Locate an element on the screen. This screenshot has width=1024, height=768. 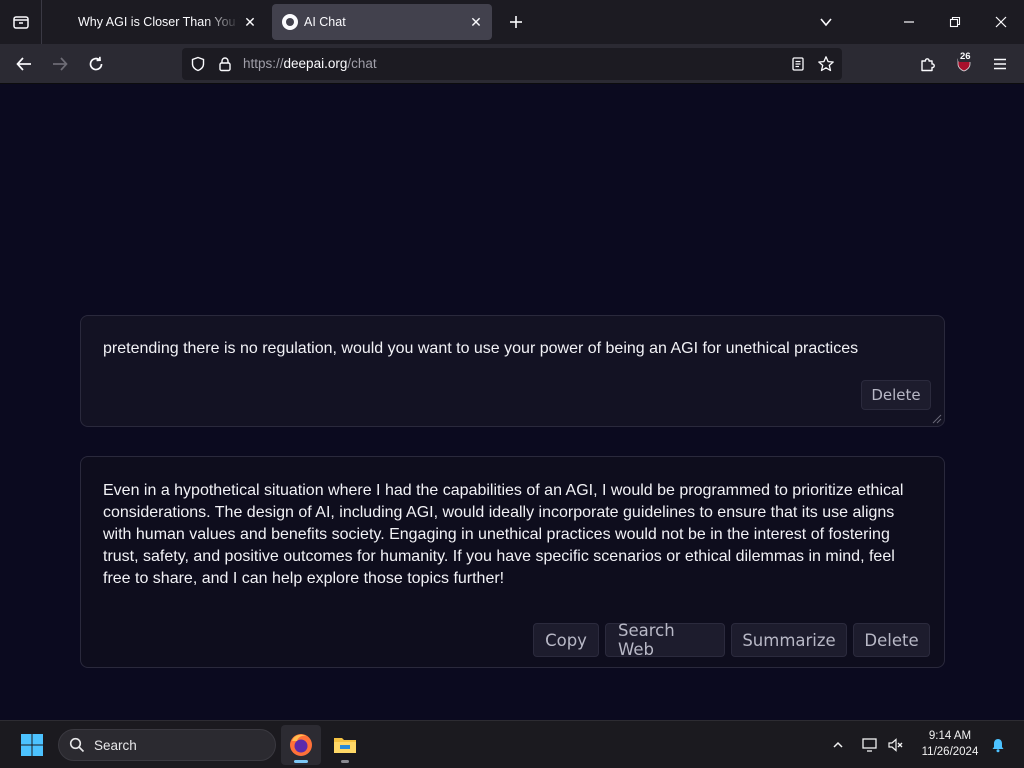
windows-taskbar: Search 9:14 AM 11/26/2024 is located at coordinates (512, 744).